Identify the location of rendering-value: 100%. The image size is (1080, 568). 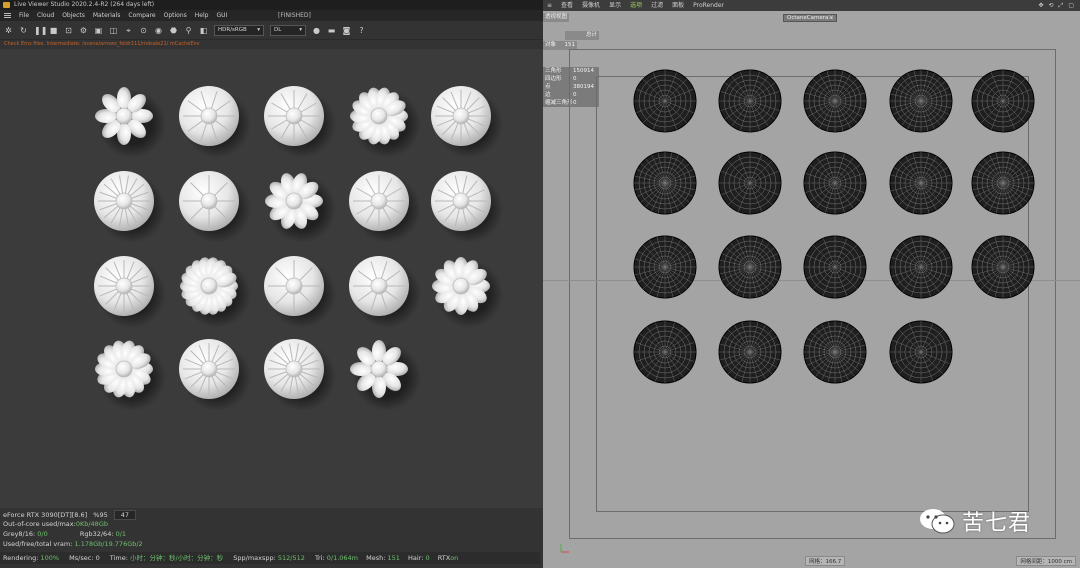
(50, 558).